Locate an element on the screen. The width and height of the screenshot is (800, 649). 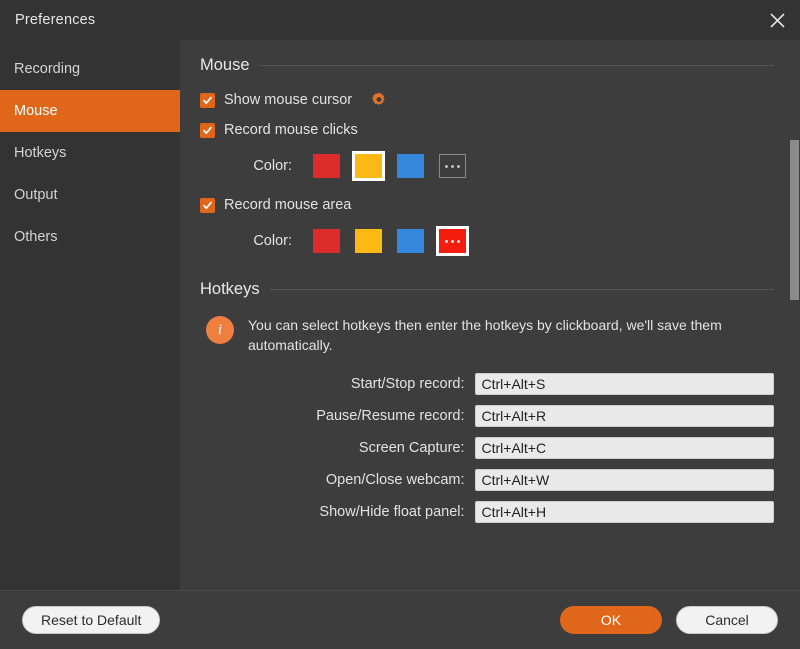
close-button is located at coordinates (777, 20).